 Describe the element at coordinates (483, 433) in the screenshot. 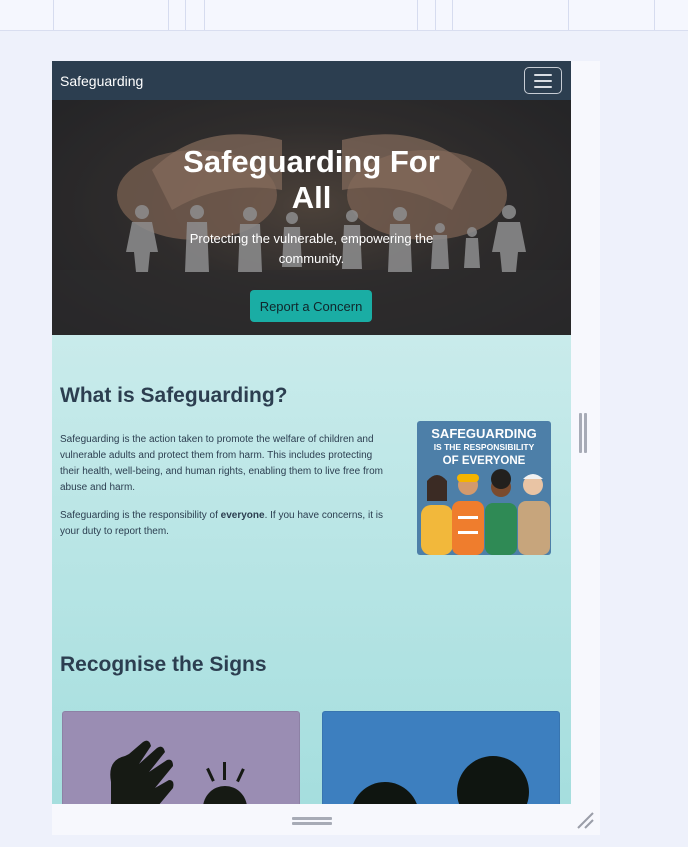

I see `poster-text-line-1: SAFEGUARDING` at that location.